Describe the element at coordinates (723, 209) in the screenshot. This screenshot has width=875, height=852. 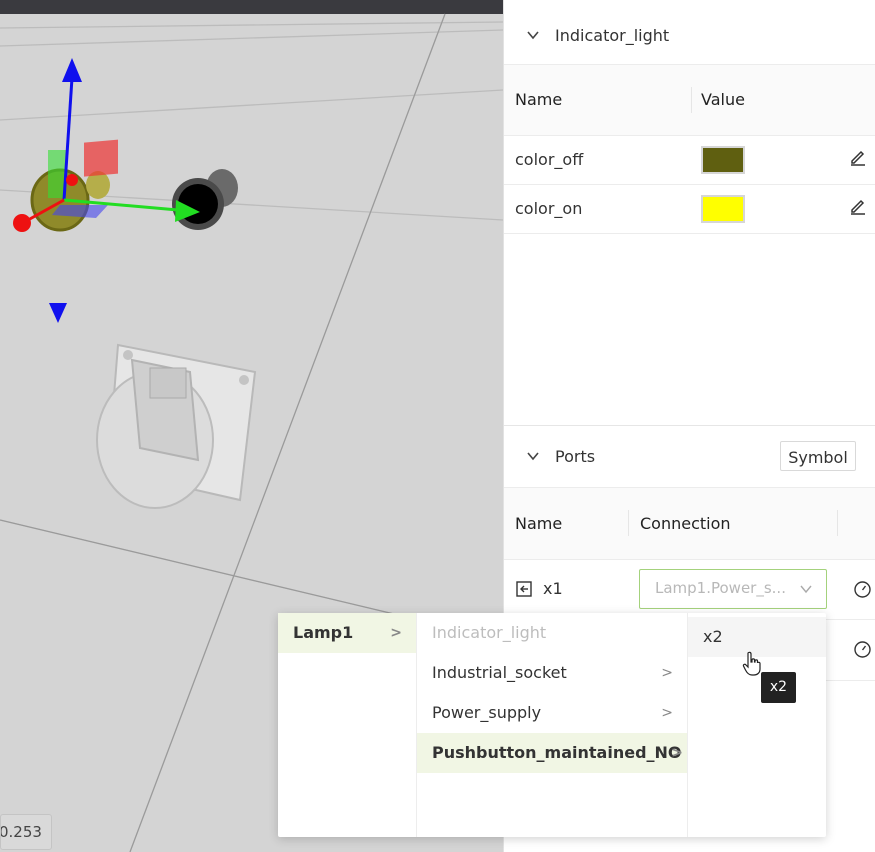
I see `color-swatch-on` at that location.